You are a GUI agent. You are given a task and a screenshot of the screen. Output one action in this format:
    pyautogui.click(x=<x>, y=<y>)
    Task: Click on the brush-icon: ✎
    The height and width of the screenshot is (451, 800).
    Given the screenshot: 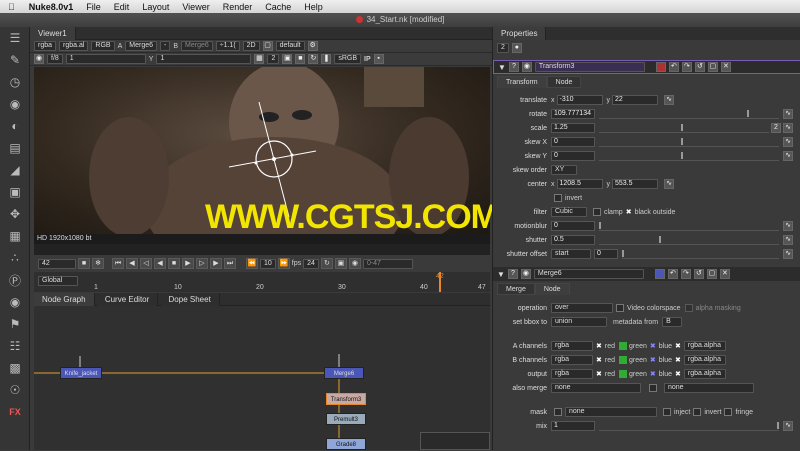 What is the action you would take?
    pyautogui.click(x=15, y=60)
    